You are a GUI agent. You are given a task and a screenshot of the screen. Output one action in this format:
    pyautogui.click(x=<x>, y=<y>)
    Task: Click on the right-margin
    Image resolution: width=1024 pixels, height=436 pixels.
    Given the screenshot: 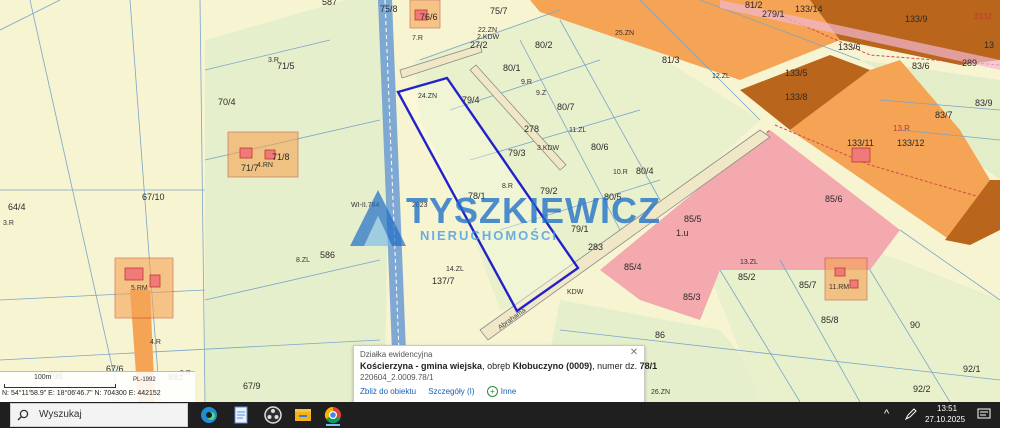 What is the action you would take?
    pyautogui.click(x=1012, y=201)
    